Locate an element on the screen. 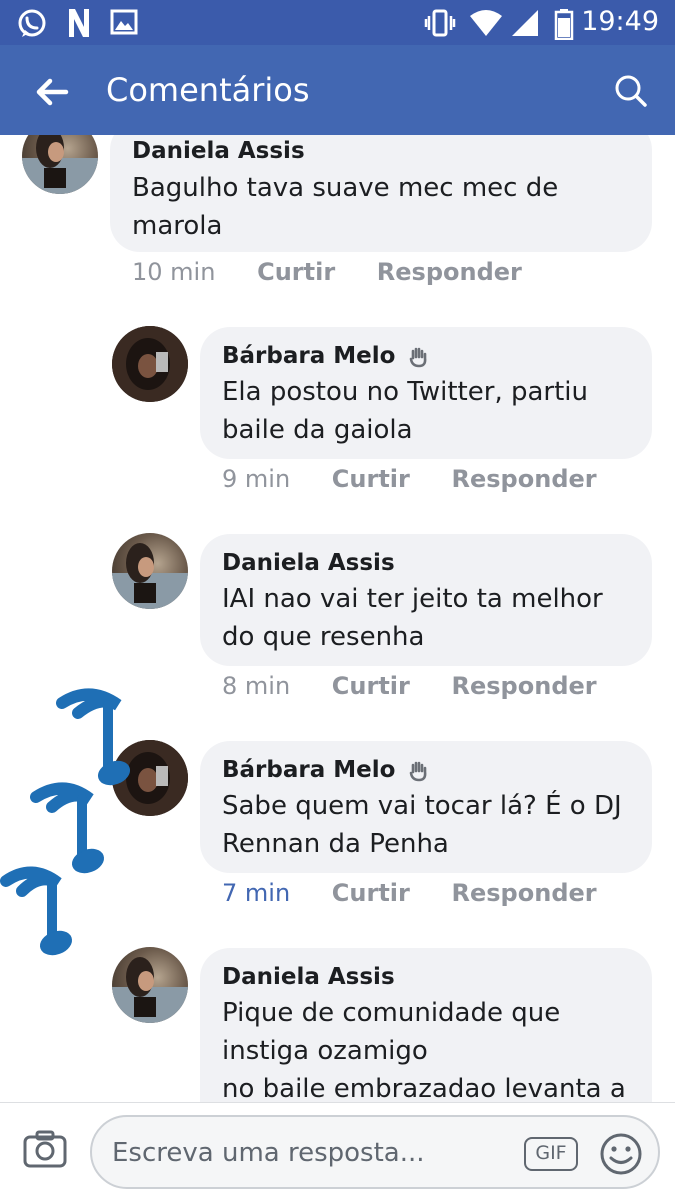  search-icon is located at coordinates (631, 91).